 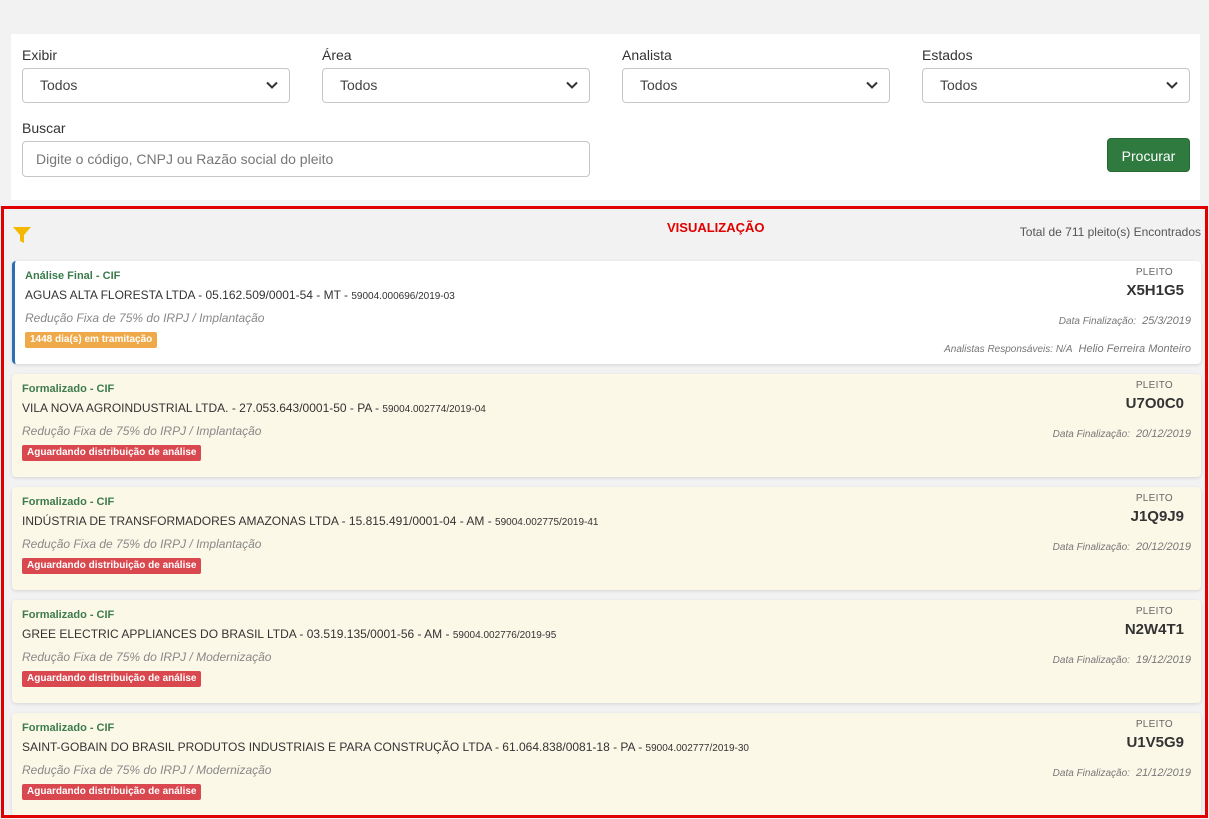 I want to click on area-select-value: Todos, so click(x=359, y=85).